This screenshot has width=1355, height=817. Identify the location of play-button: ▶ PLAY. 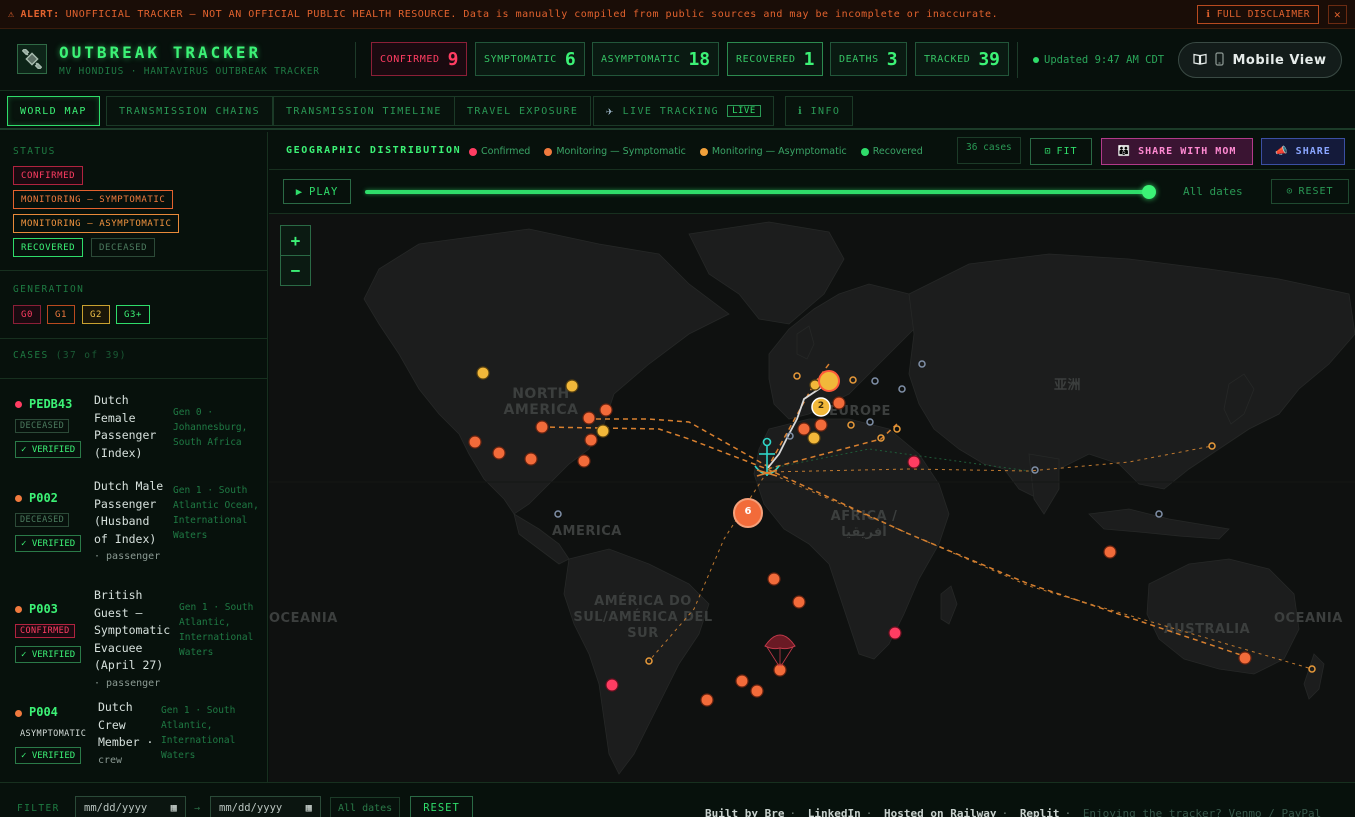
(317, 191).